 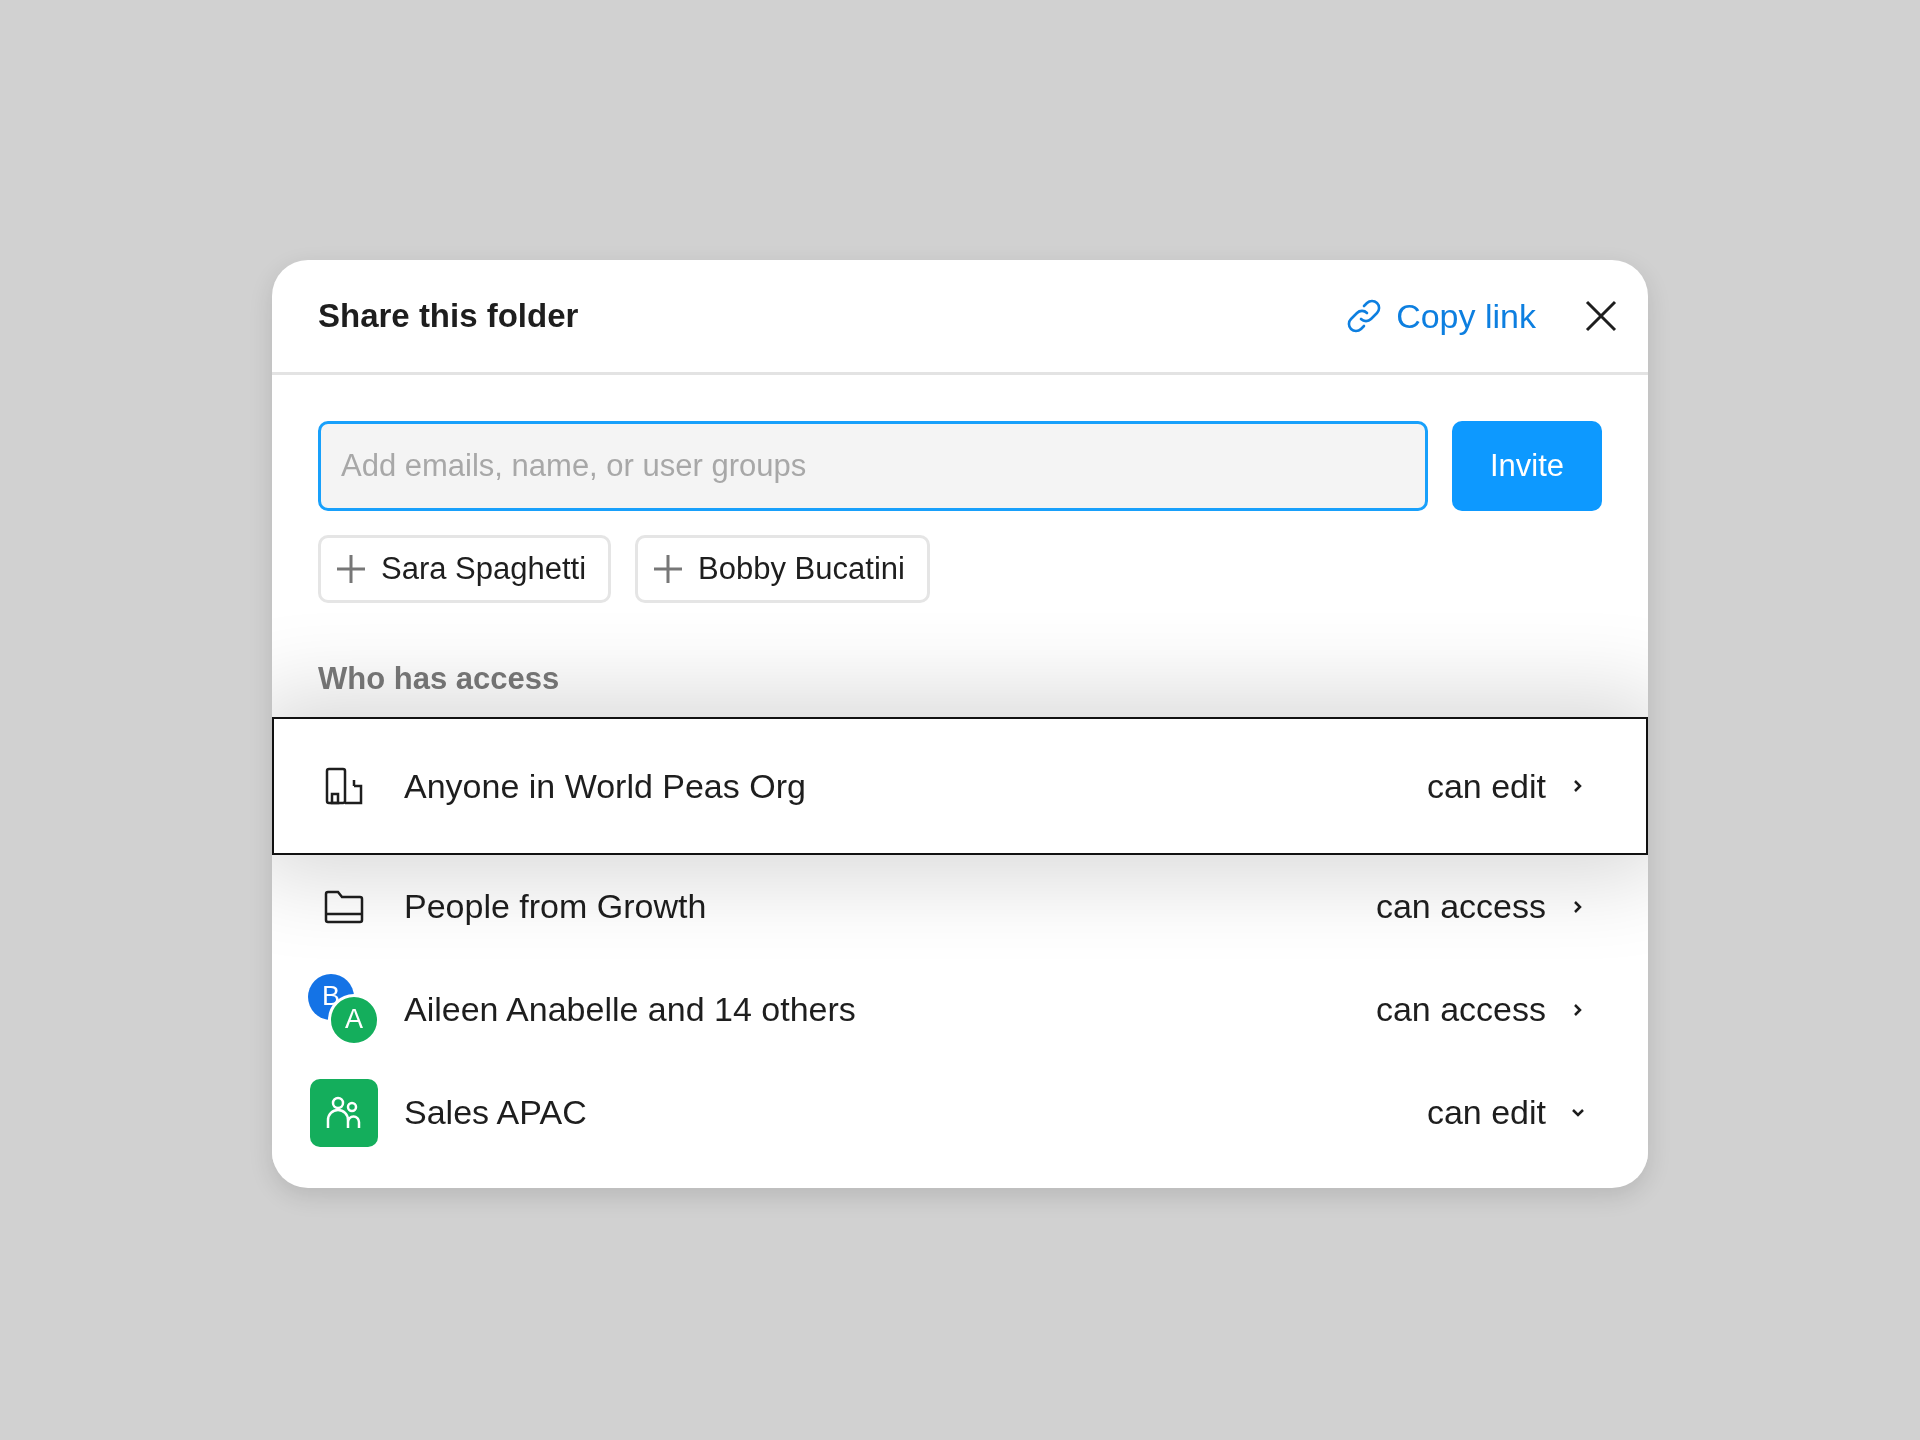 What do you see at coordinates (556, 906) in the screenshot?
I see `access-name: People from Growth` at bounding box center [556, 906].